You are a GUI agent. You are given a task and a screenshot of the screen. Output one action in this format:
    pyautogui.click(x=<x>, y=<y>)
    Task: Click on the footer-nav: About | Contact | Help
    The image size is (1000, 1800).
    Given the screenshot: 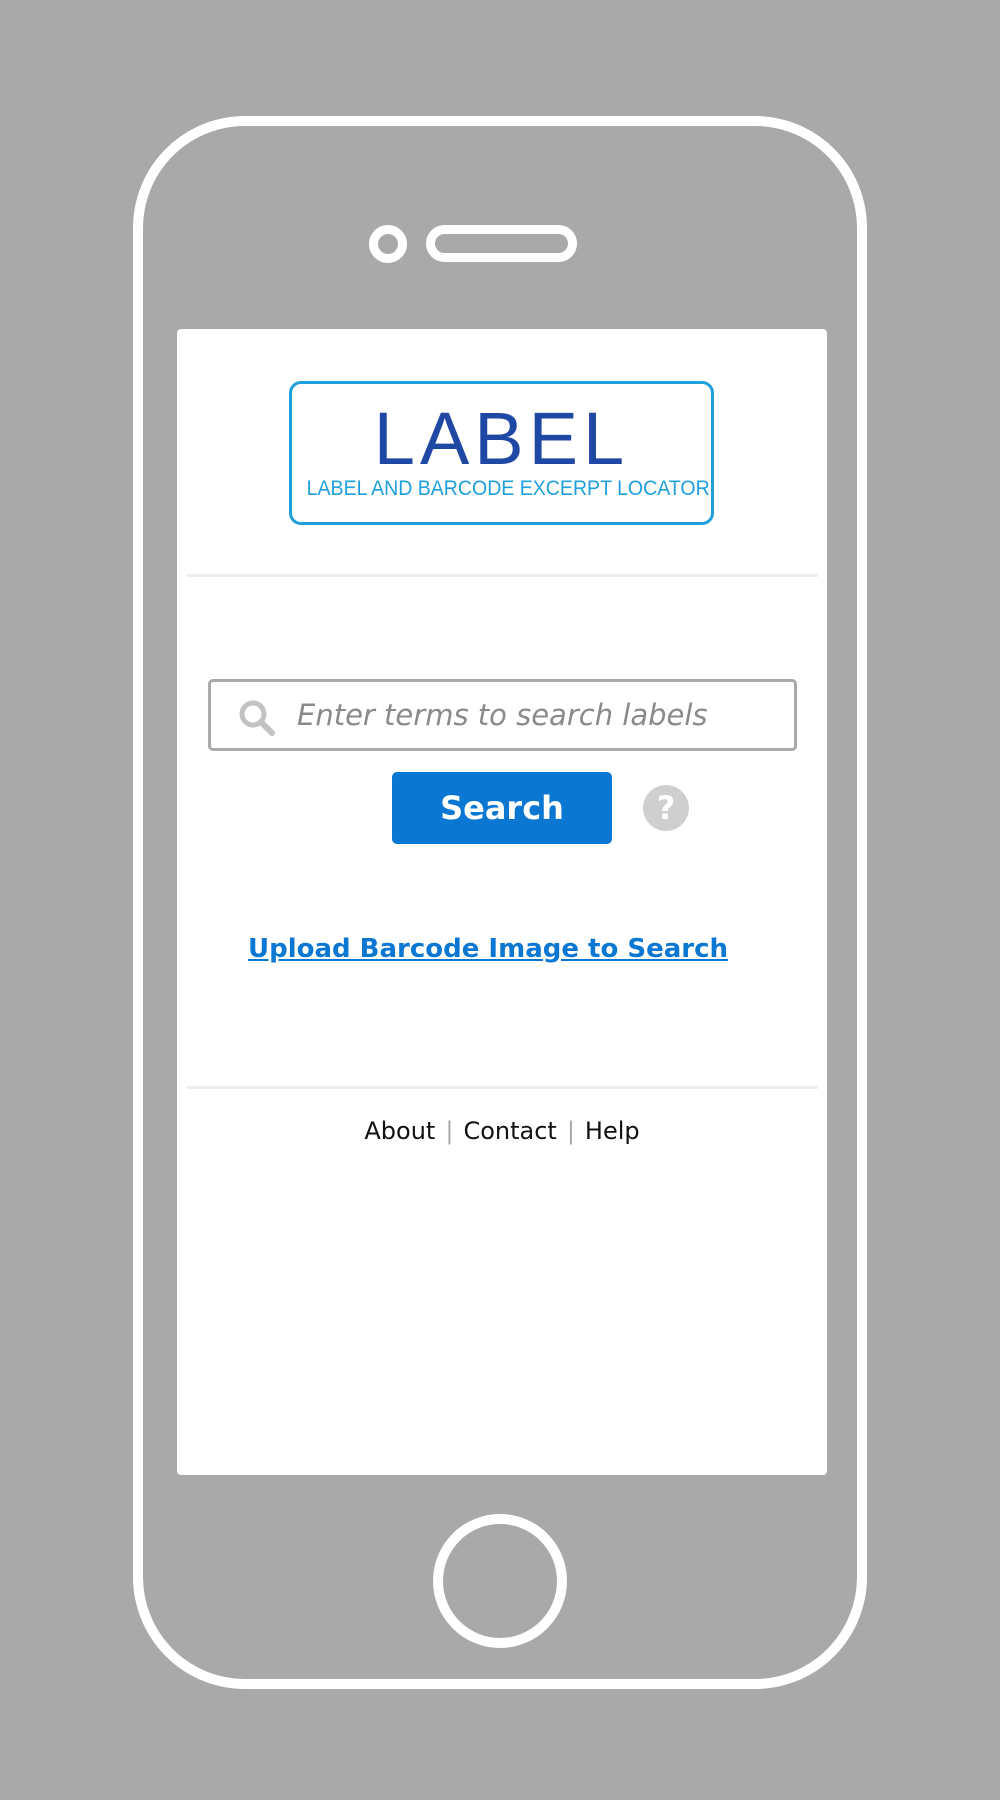 What is the action you would take?
    pyautogui.click(x=502, y=1131)
    